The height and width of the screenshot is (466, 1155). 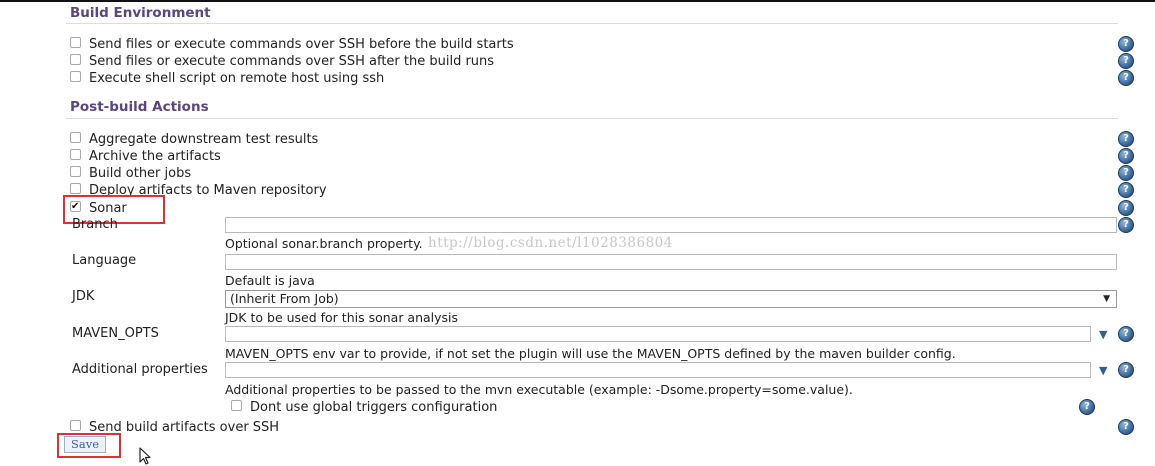 What do you see at coordinates (374, 407) in the screenshot?
I see `option-label: Dont use global triggers configuration` at bounding box center [374, 407].